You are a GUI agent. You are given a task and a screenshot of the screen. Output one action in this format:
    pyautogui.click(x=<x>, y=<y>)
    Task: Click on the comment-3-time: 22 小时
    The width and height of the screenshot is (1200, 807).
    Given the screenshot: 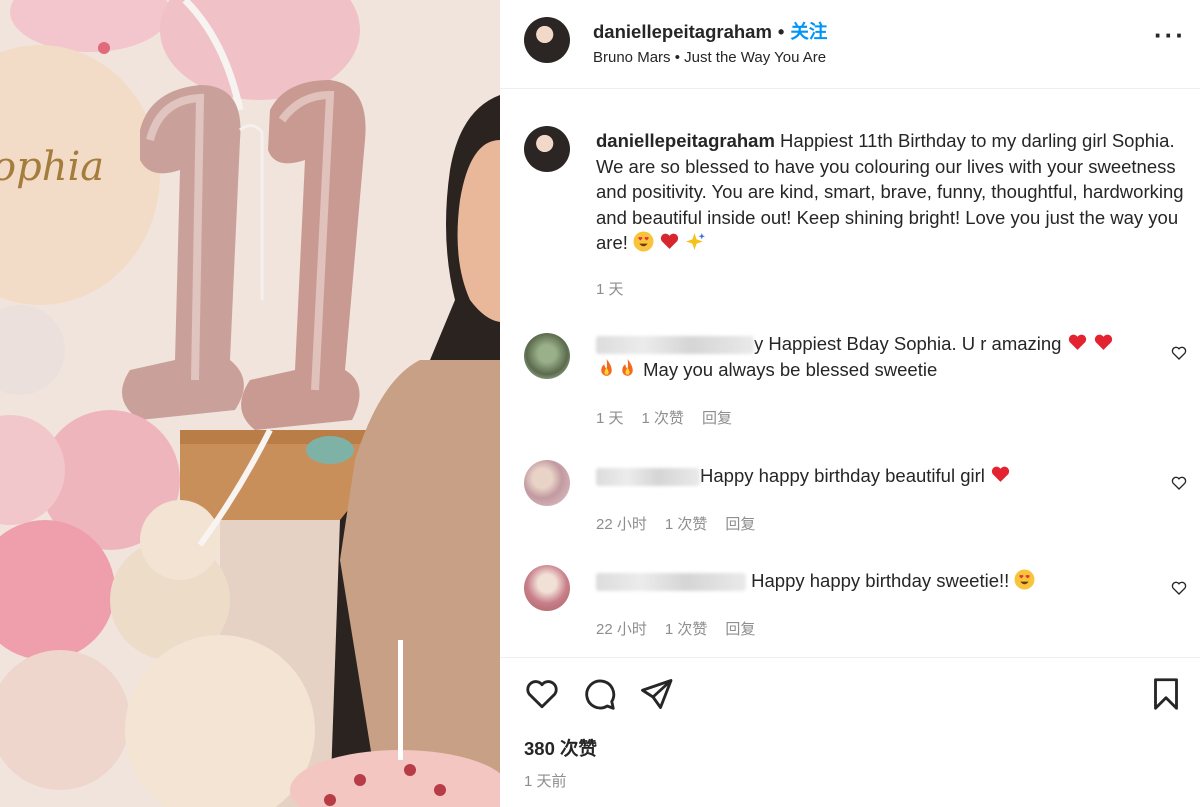 What is the action you would take?
    pyautogui.click(x=621, y=629)
    